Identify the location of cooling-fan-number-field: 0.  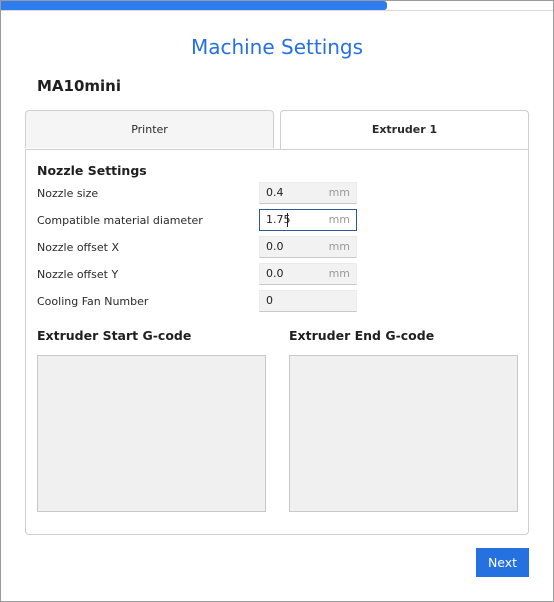
(308, 301).